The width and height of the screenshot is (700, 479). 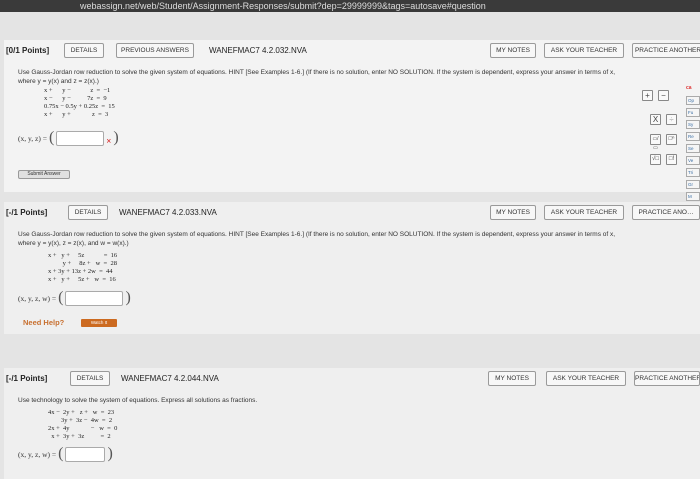 What do you see at coordinates (28, 50) in the screenshot?
I see `question-1-points: [0/1 Points]` at bounding box center [28, 50].